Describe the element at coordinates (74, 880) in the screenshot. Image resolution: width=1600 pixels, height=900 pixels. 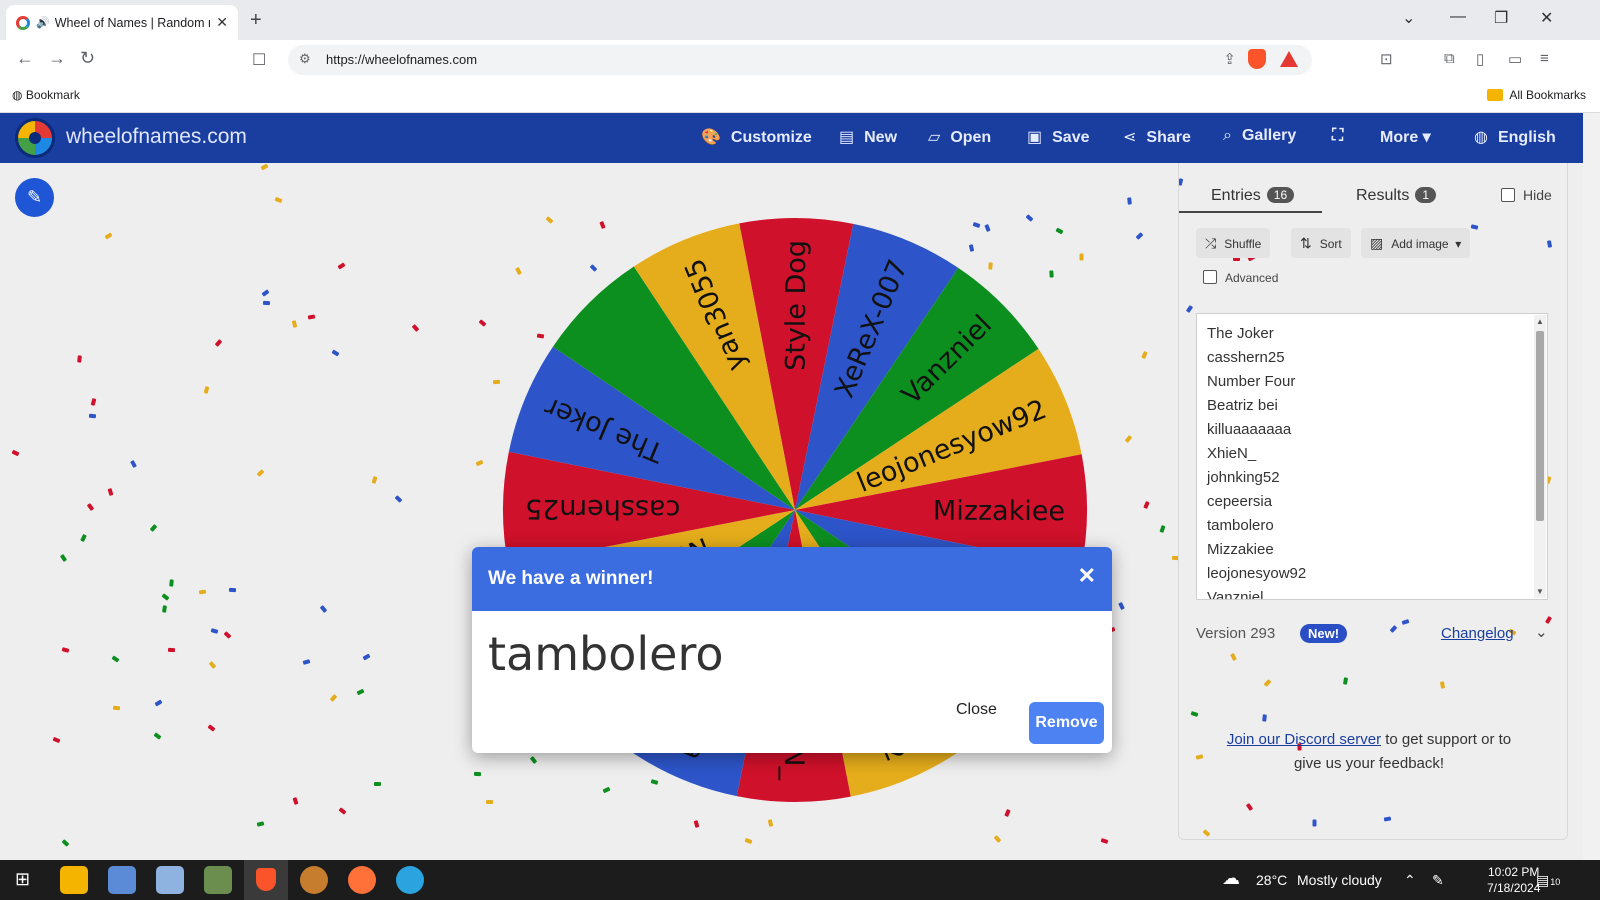
I see `file-explorer-icon` at that location.